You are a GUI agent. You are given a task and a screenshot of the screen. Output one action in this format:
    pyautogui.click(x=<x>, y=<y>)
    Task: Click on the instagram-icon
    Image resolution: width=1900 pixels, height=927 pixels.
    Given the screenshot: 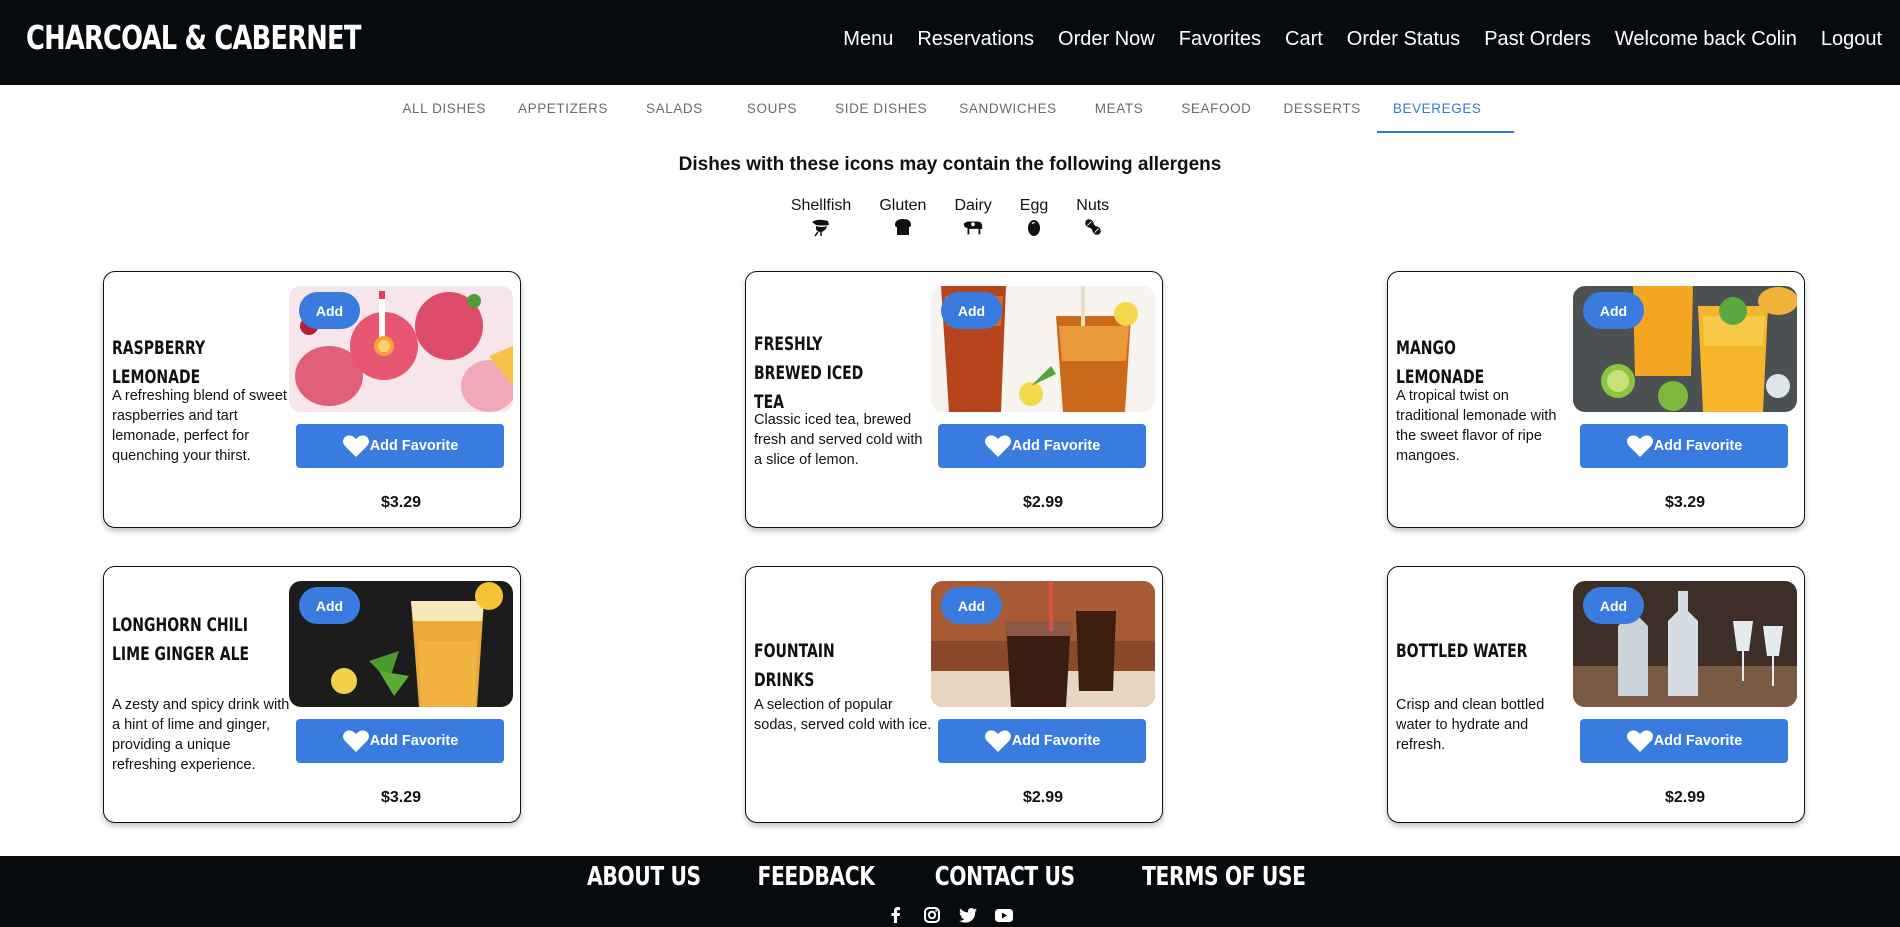 What is the action you would take?
    pyautogui.click(x=932, y=915)
    